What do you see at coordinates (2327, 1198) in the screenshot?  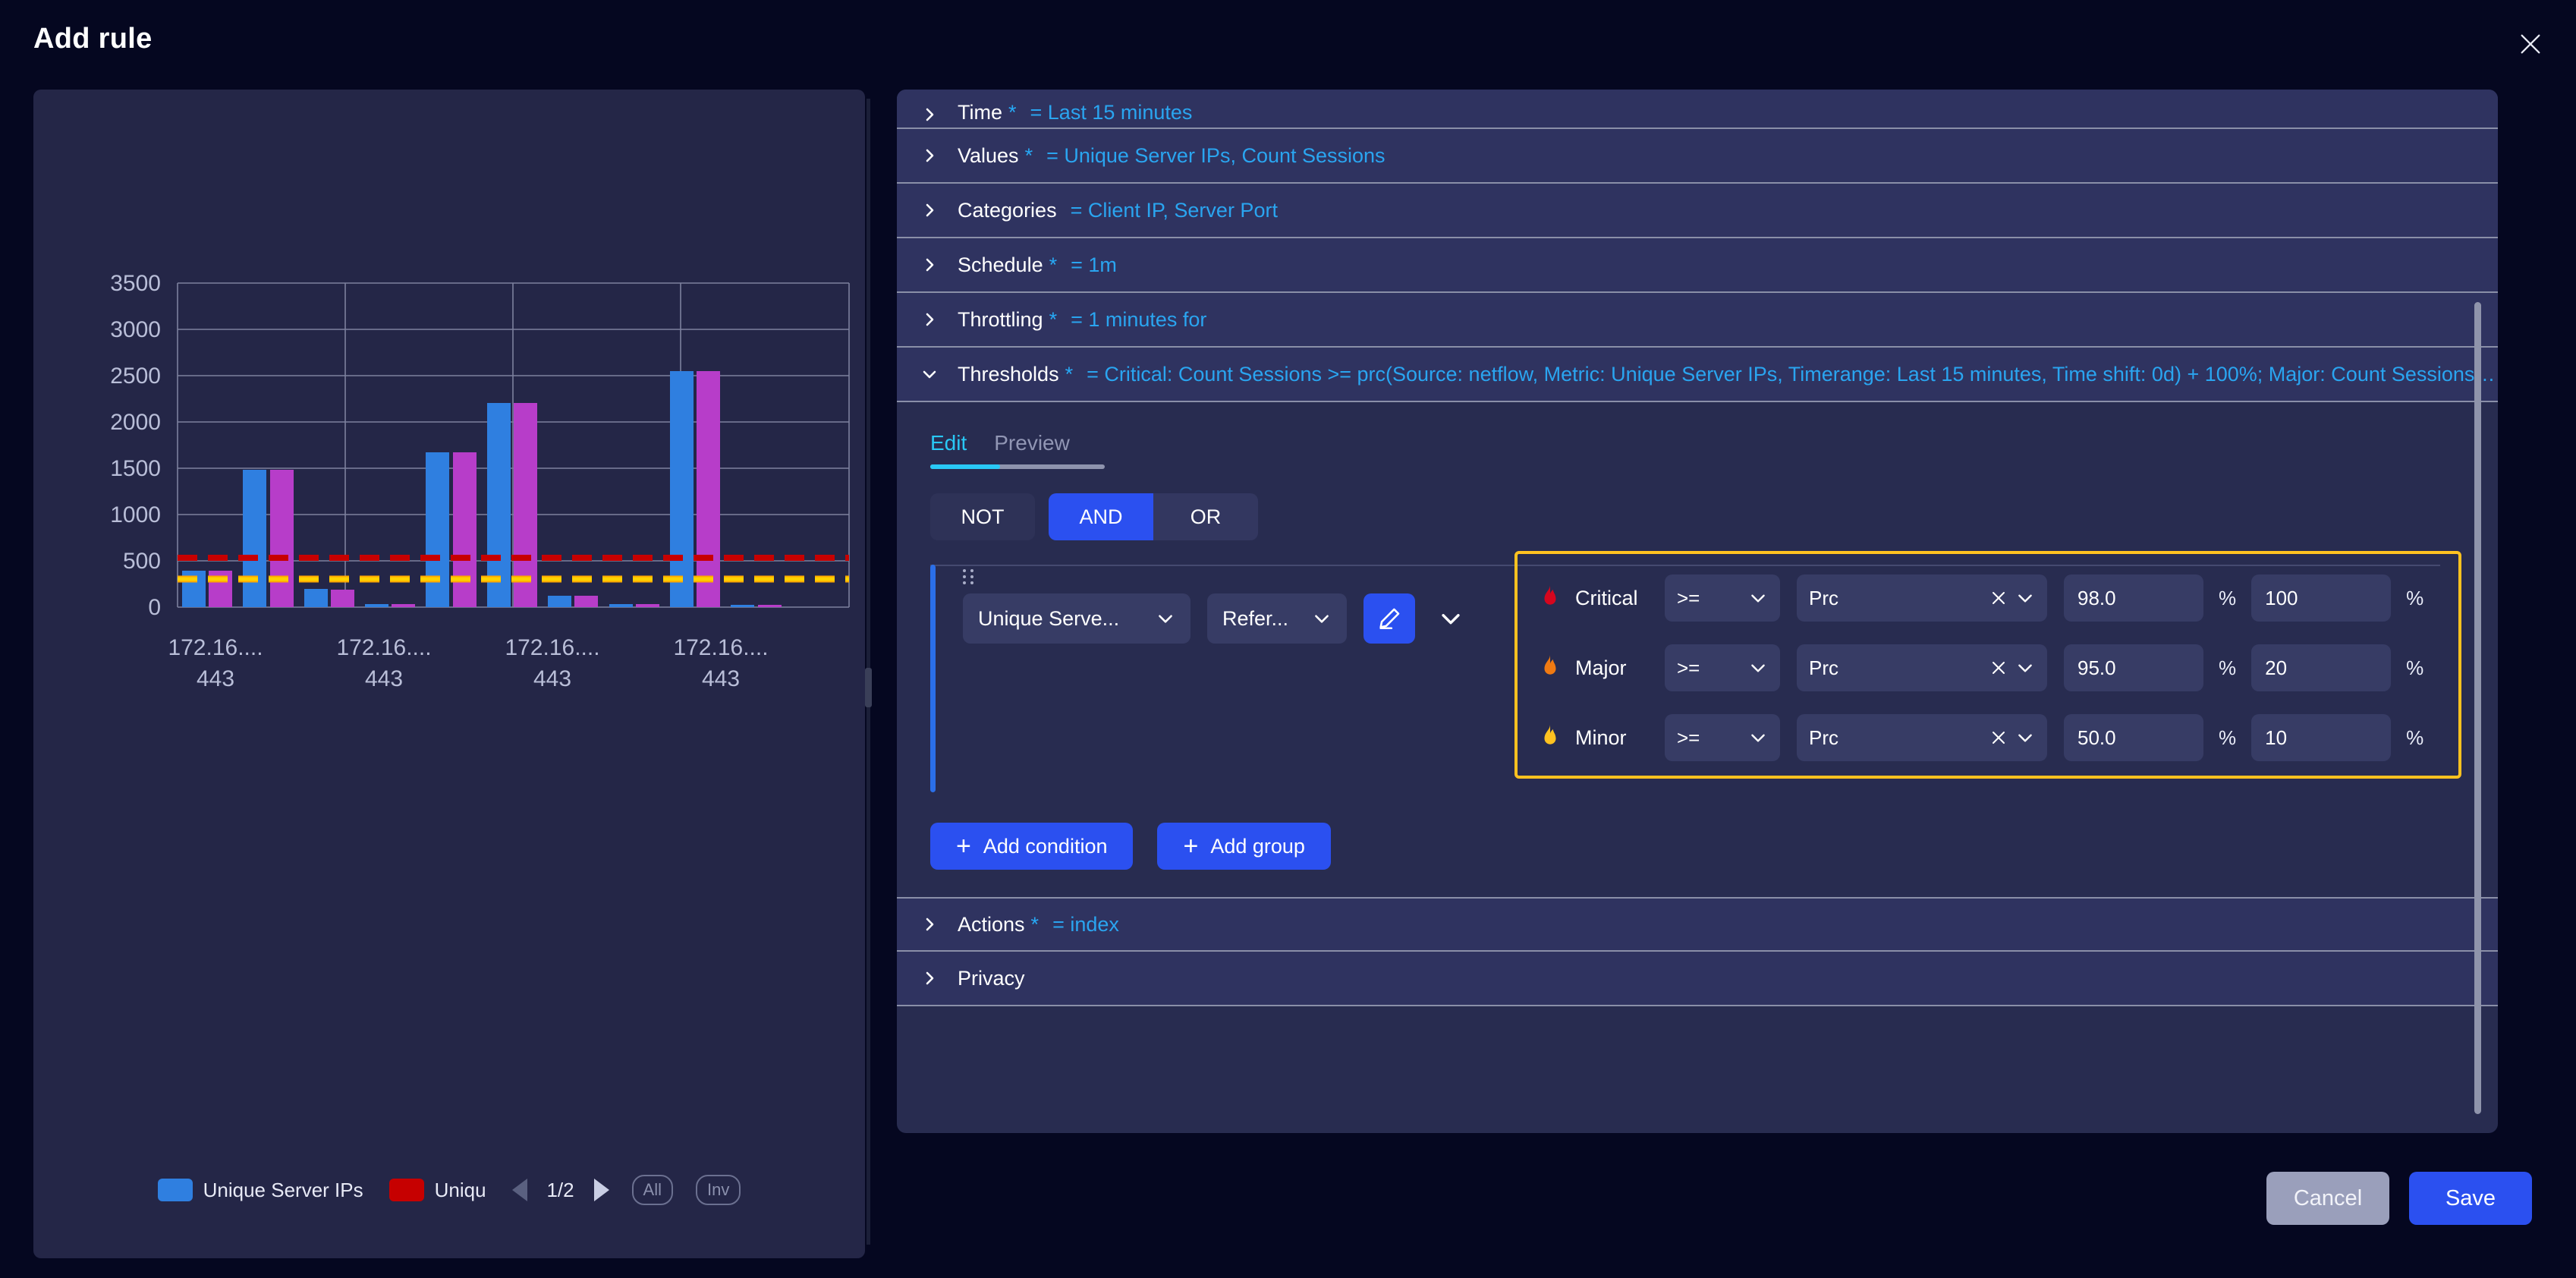 I see `cancel-button: Cancel` at bounding box center [2327, 1198].